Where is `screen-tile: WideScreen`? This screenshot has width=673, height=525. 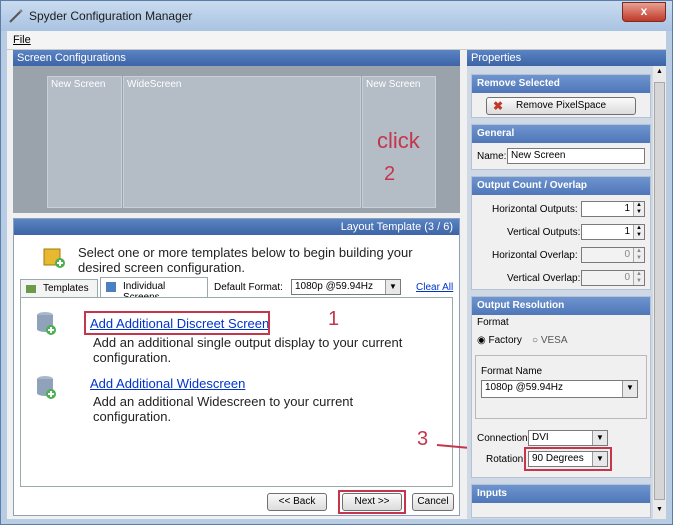
screen-tile: WideScreen is located at coordinates (242, 142).